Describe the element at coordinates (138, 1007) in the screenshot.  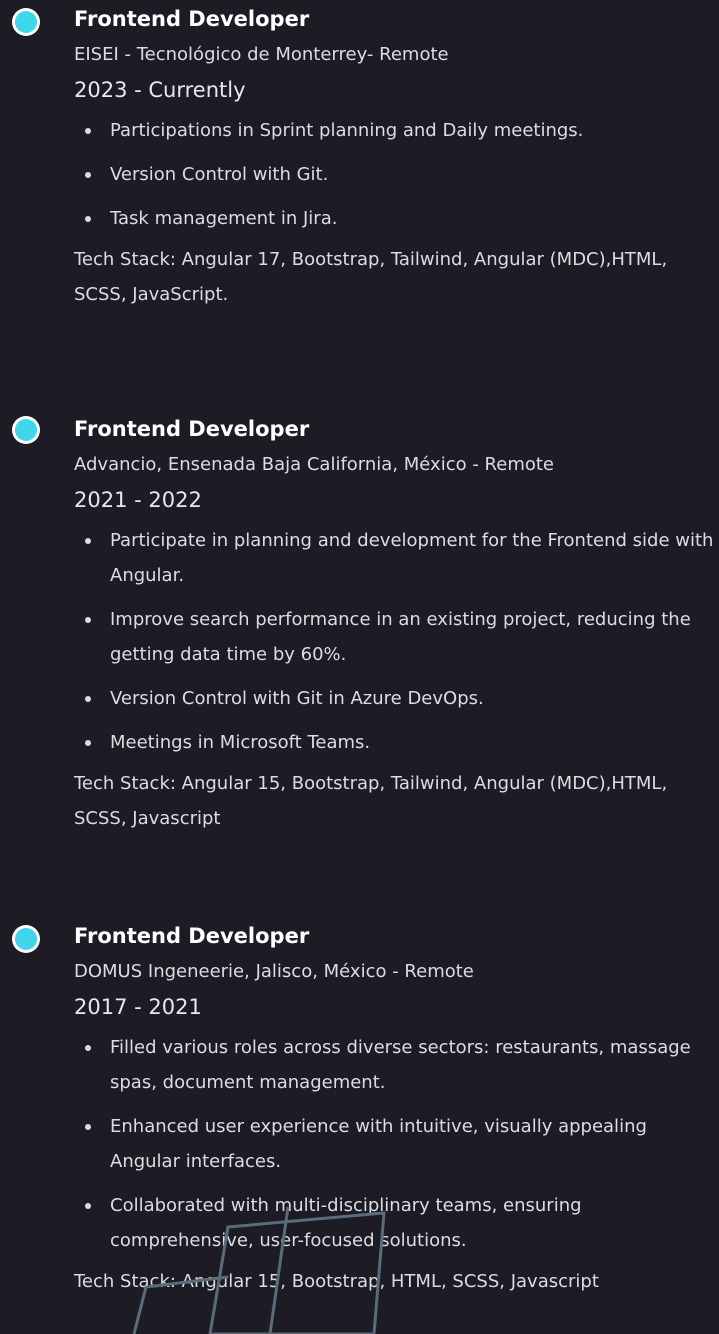
I see `job-dates: 2017 - 2021` at that location.